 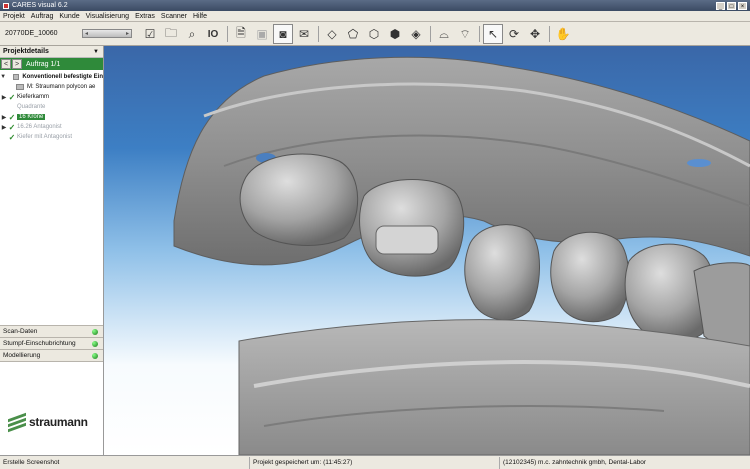 What do you see at coordinates (107, 16) in the screenshot?
I see `menu-visualisierung: Visualisierung` at bounding box center [107, 16].